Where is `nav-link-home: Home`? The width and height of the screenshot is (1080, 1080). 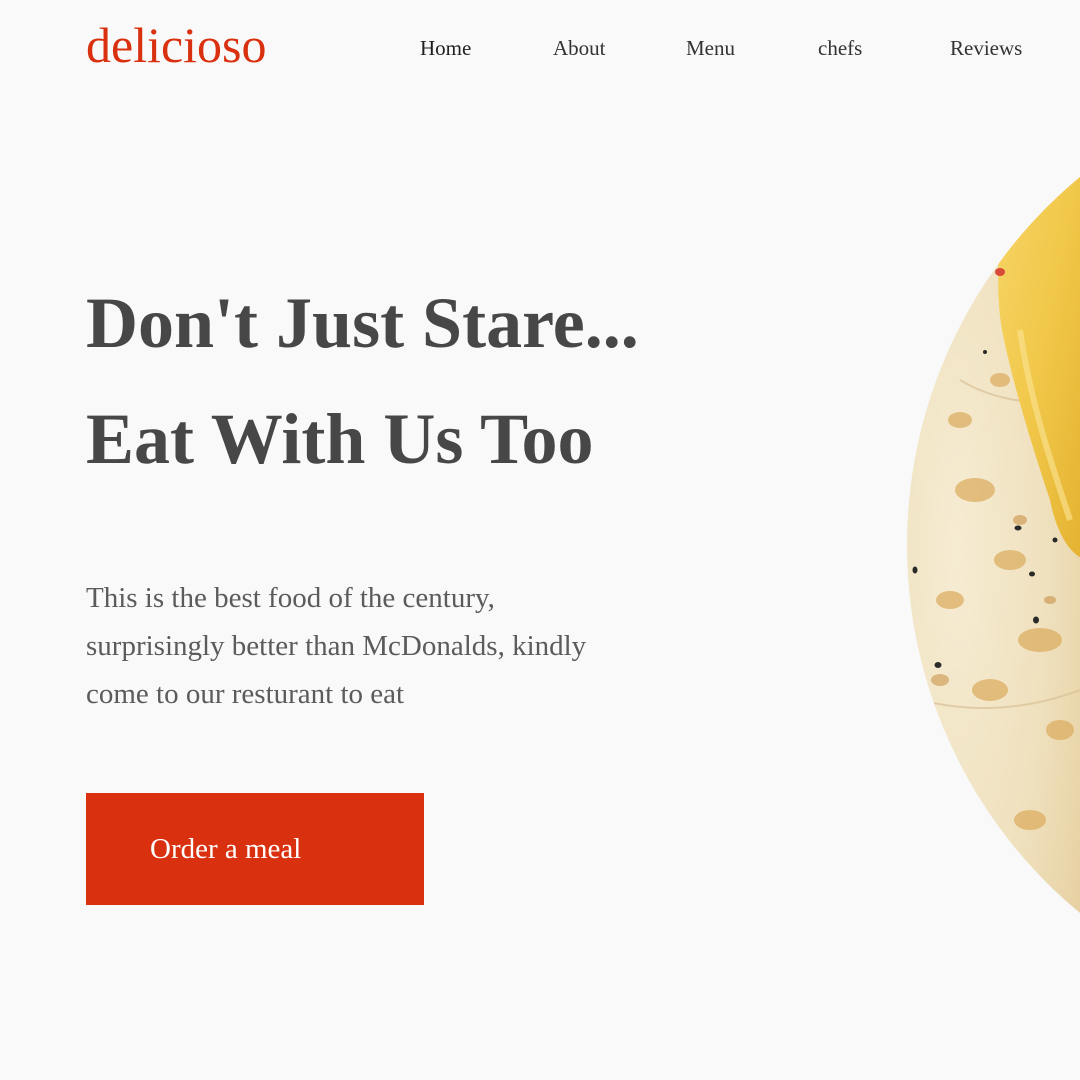 nav-link-home: Home is located at coordinates (445, 48).